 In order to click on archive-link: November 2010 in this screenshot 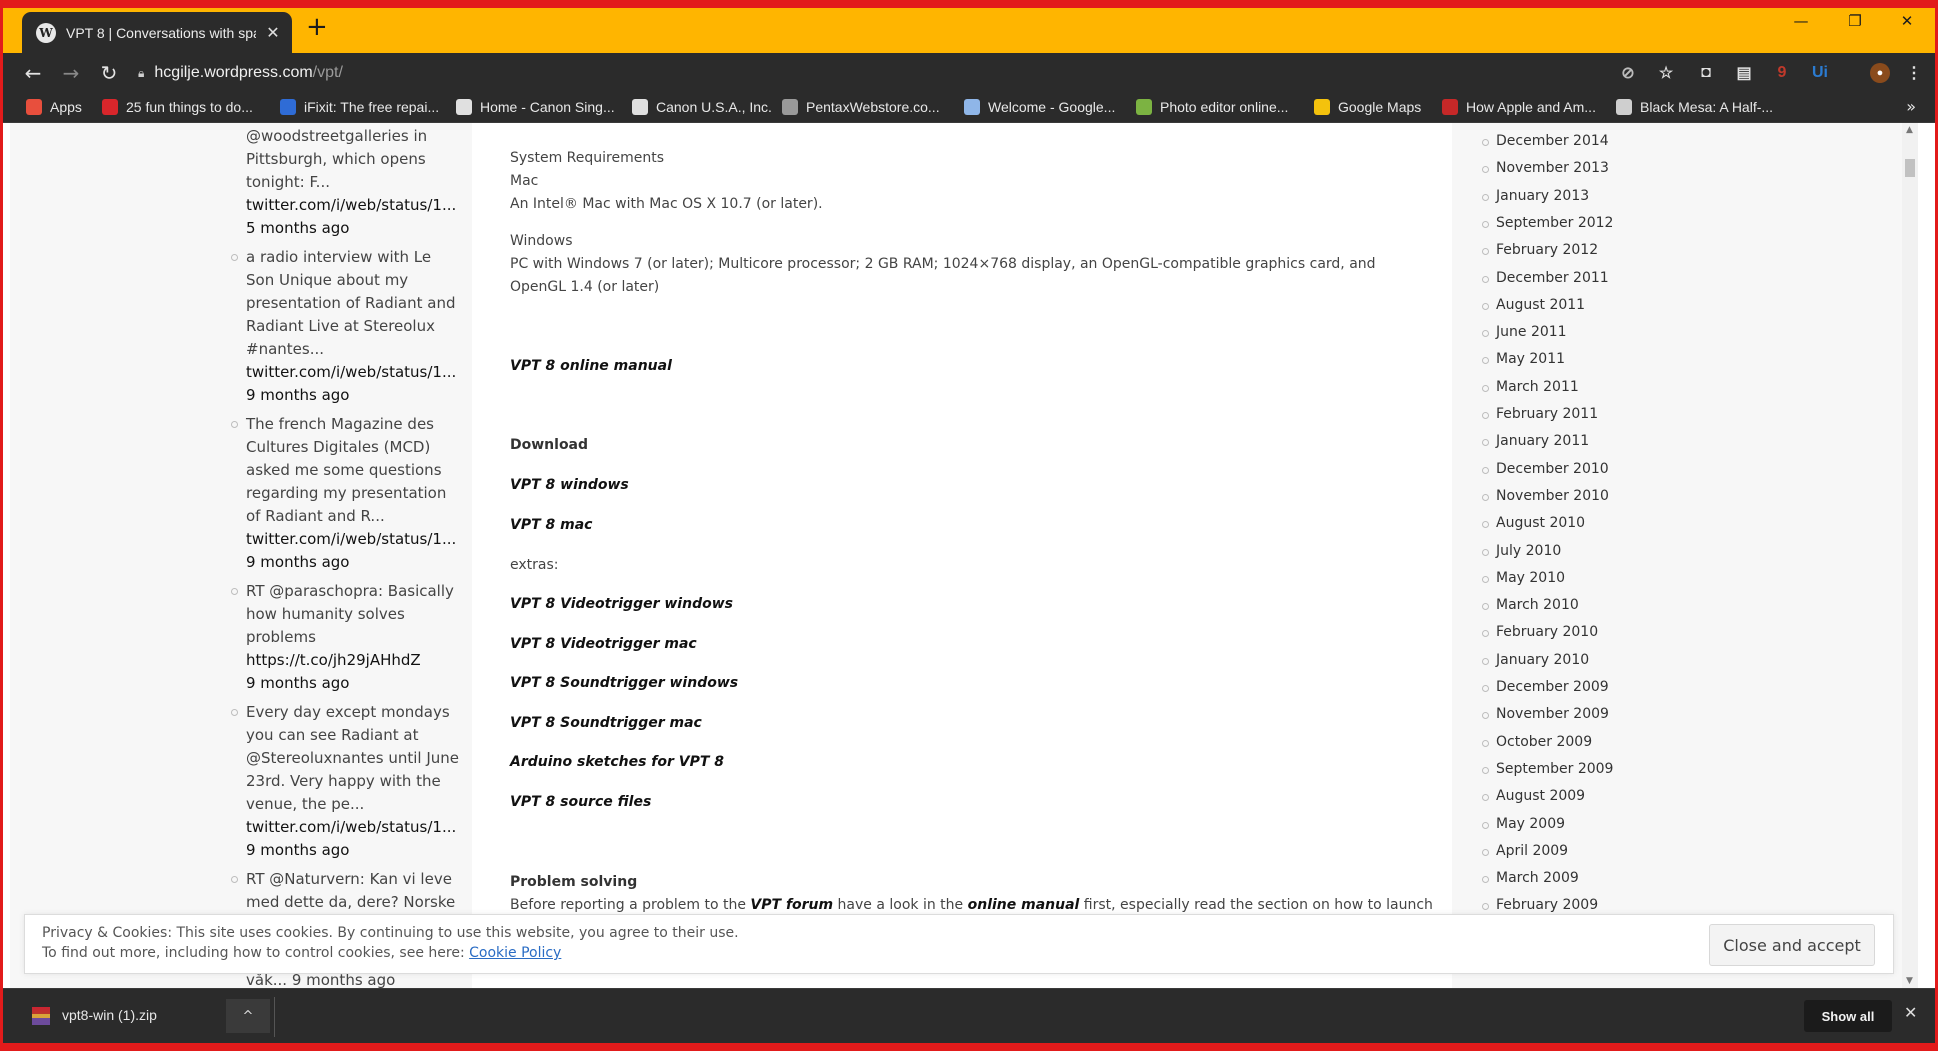, I will do `click(1545, 496)`.